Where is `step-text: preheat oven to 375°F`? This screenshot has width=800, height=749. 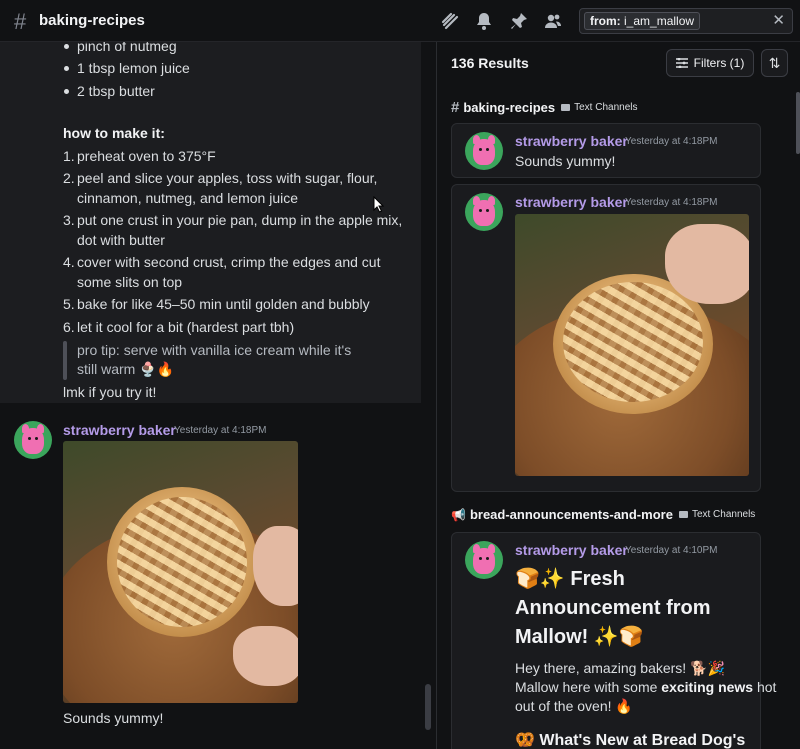
step-text: preheat oven to 375°F is located at coordinates (146, 156).